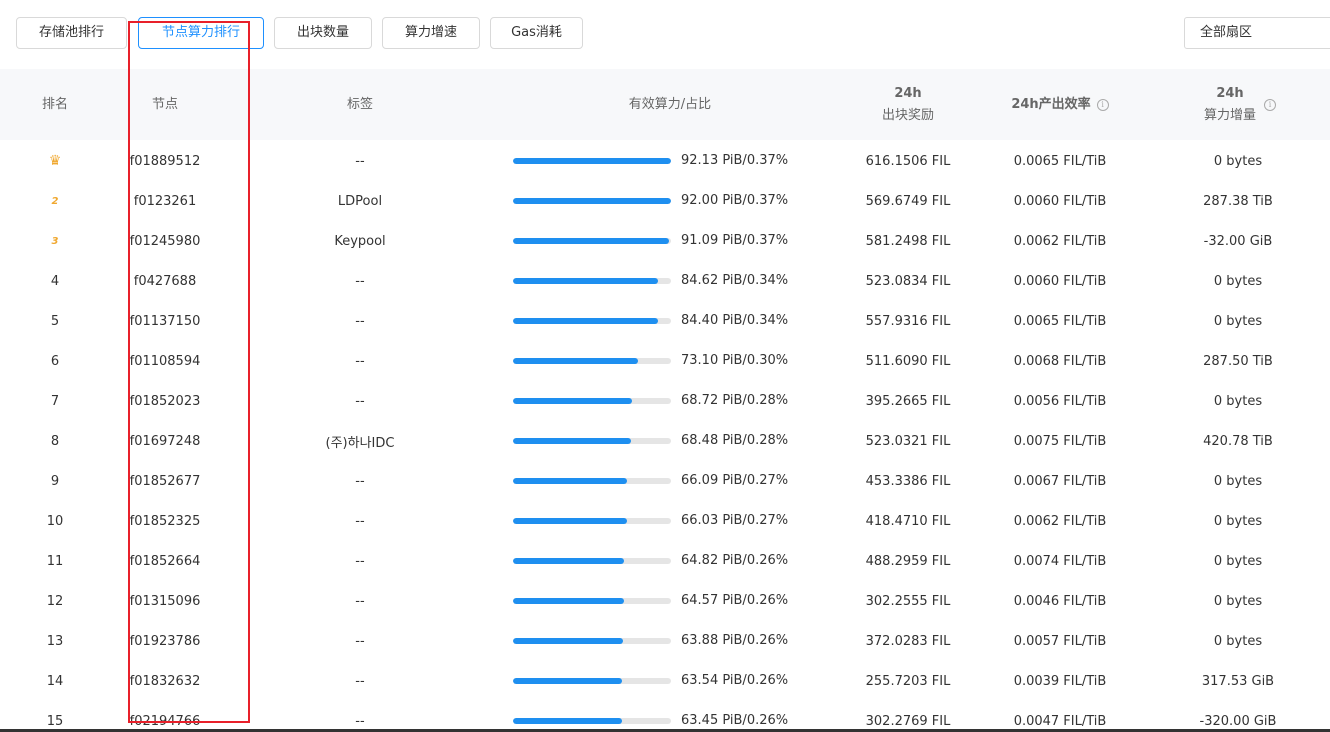  I want to click on node-id-link: f02194766, so click(165, 716).